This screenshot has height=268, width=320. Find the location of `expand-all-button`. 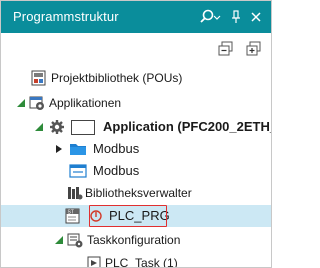

expand-all-button is located at coordinates (254, 49).